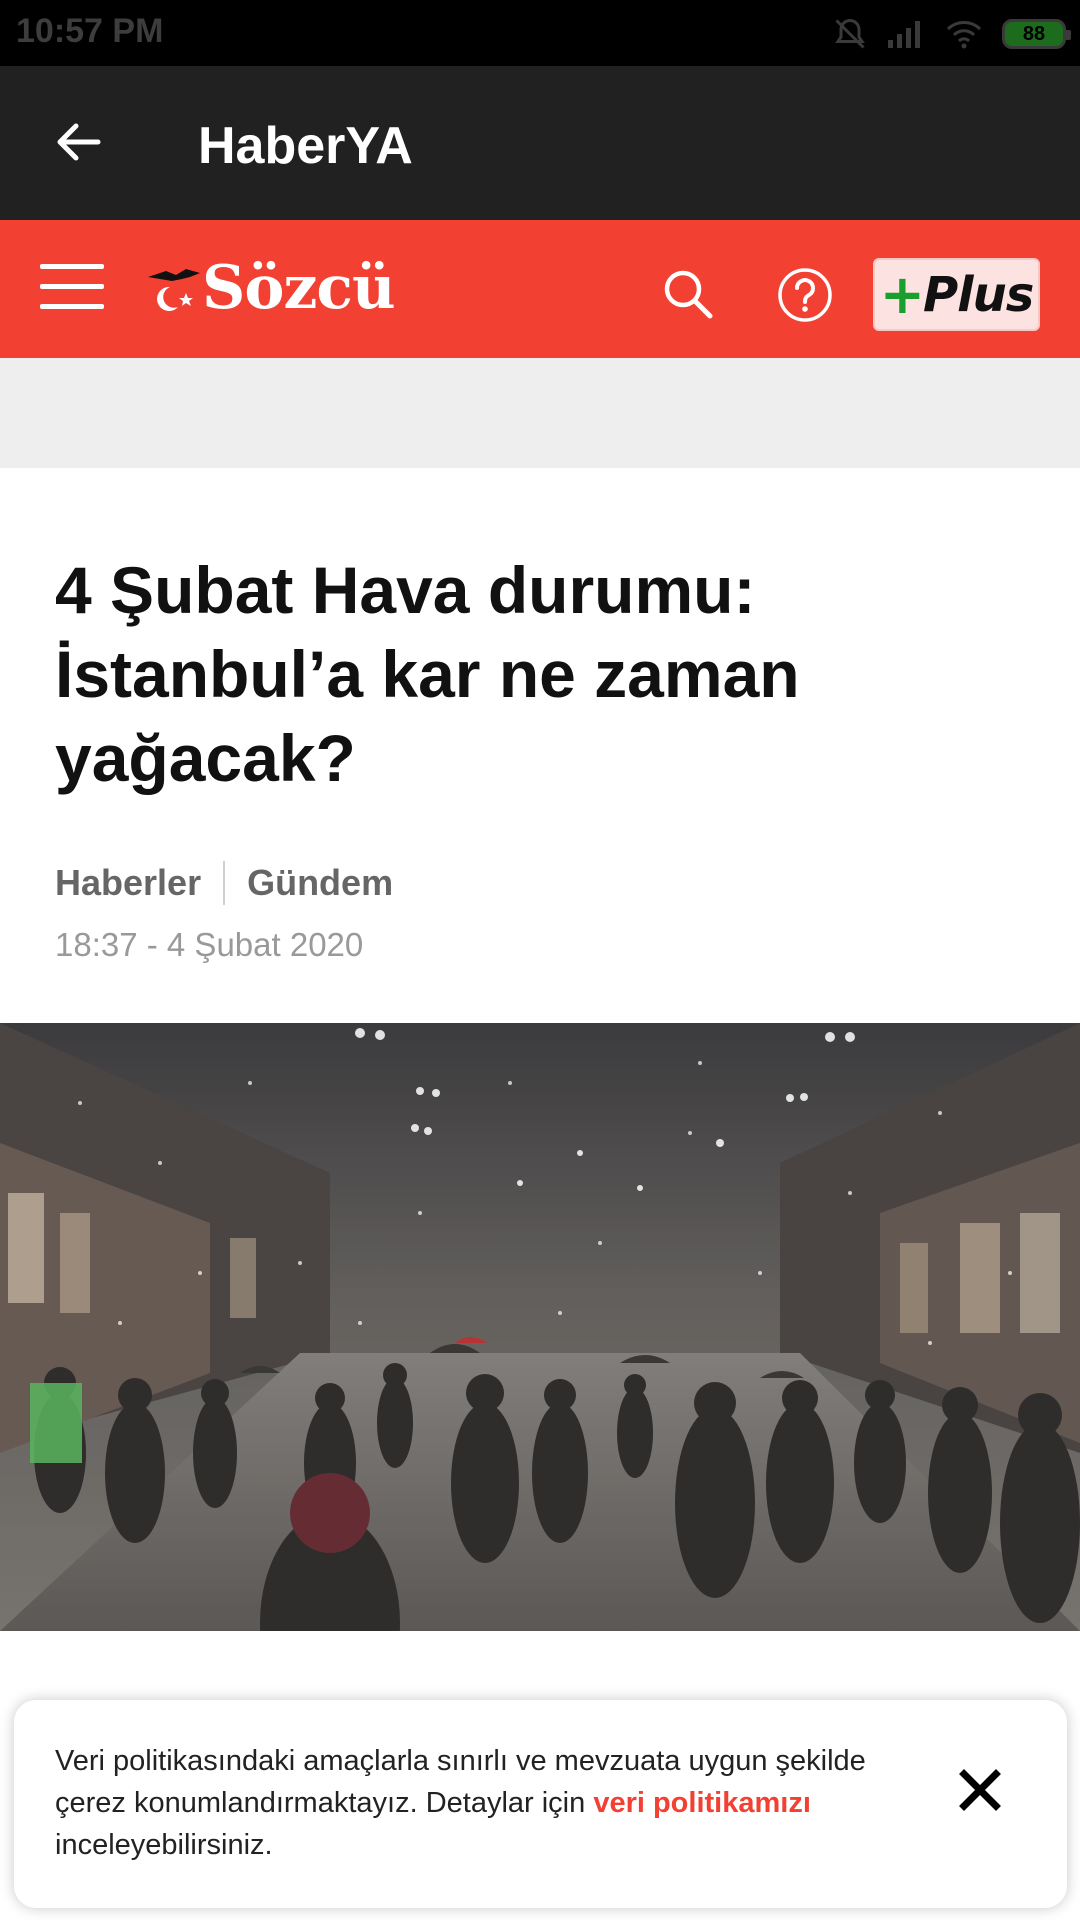 The height and width of the screenshot is (1920, 1080). I want to click on logo-bird-icon, so click(174, 290).